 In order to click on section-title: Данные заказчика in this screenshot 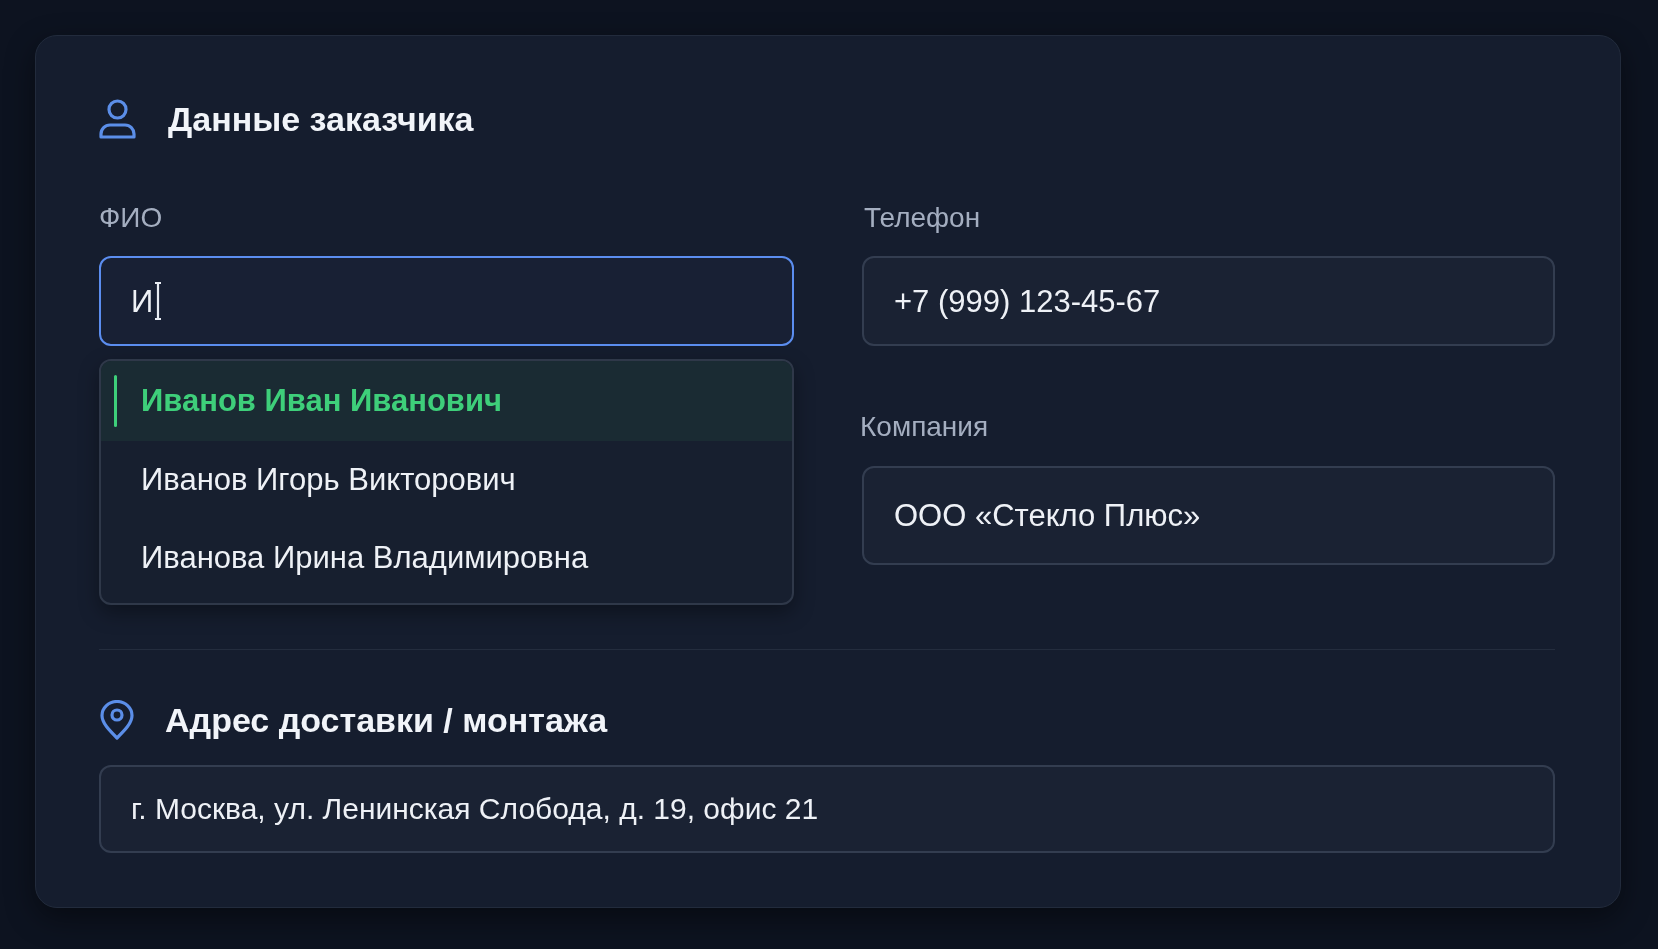, I will do `click(321, 119)`.